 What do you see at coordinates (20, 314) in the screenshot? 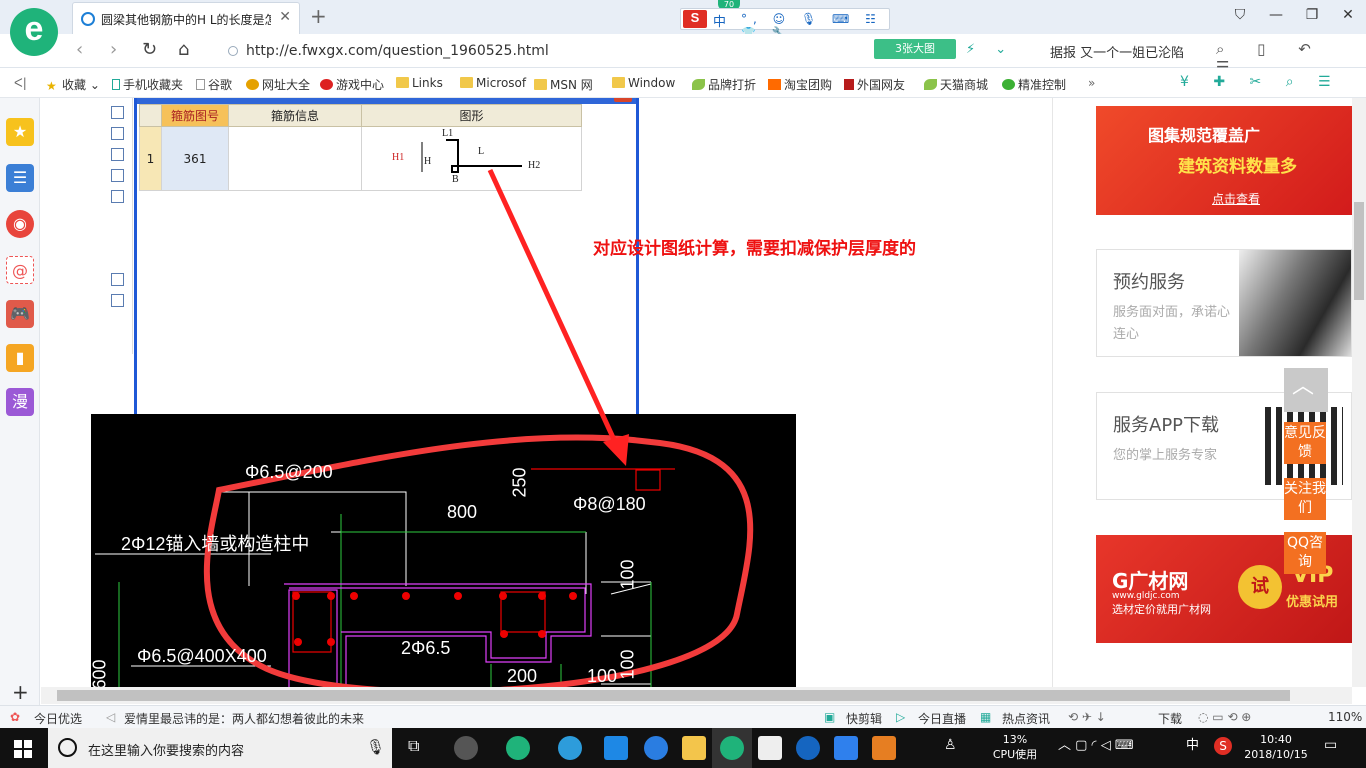
I see `sidebar-game-icon: 🎮` at bounding box center [20, 314].